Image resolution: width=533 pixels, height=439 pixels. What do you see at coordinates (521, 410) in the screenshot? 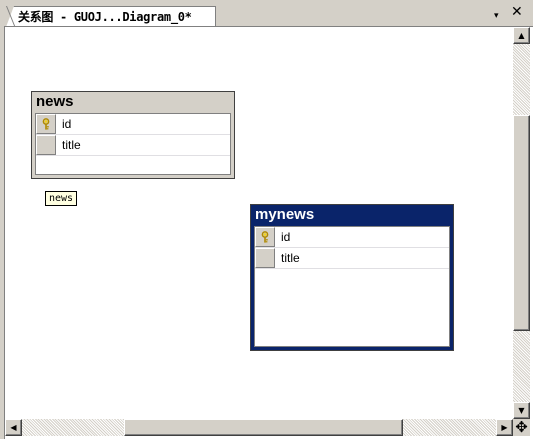
I see `scroll-down-button: ▼` at bounding box center [521, 410].